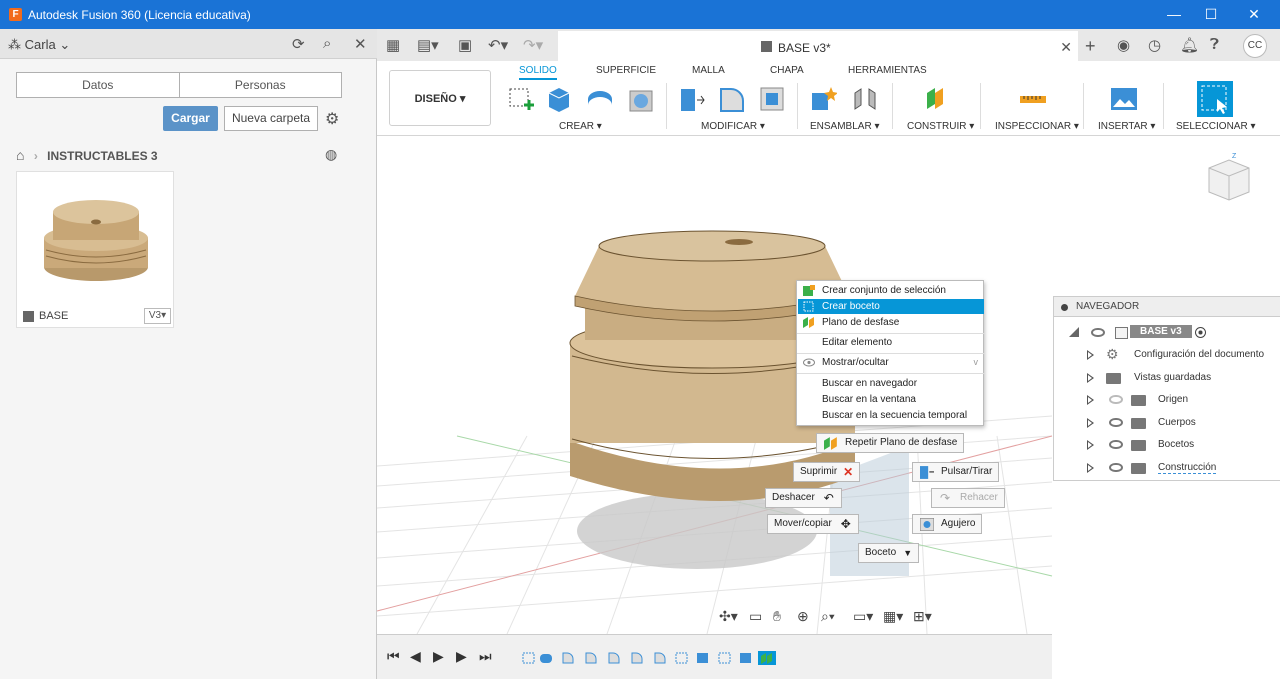 The image size is (1280, 679). Describe the element at coordinates (360, 44) in the screenshot. I see `close-panel-icon: ✕` at that location.